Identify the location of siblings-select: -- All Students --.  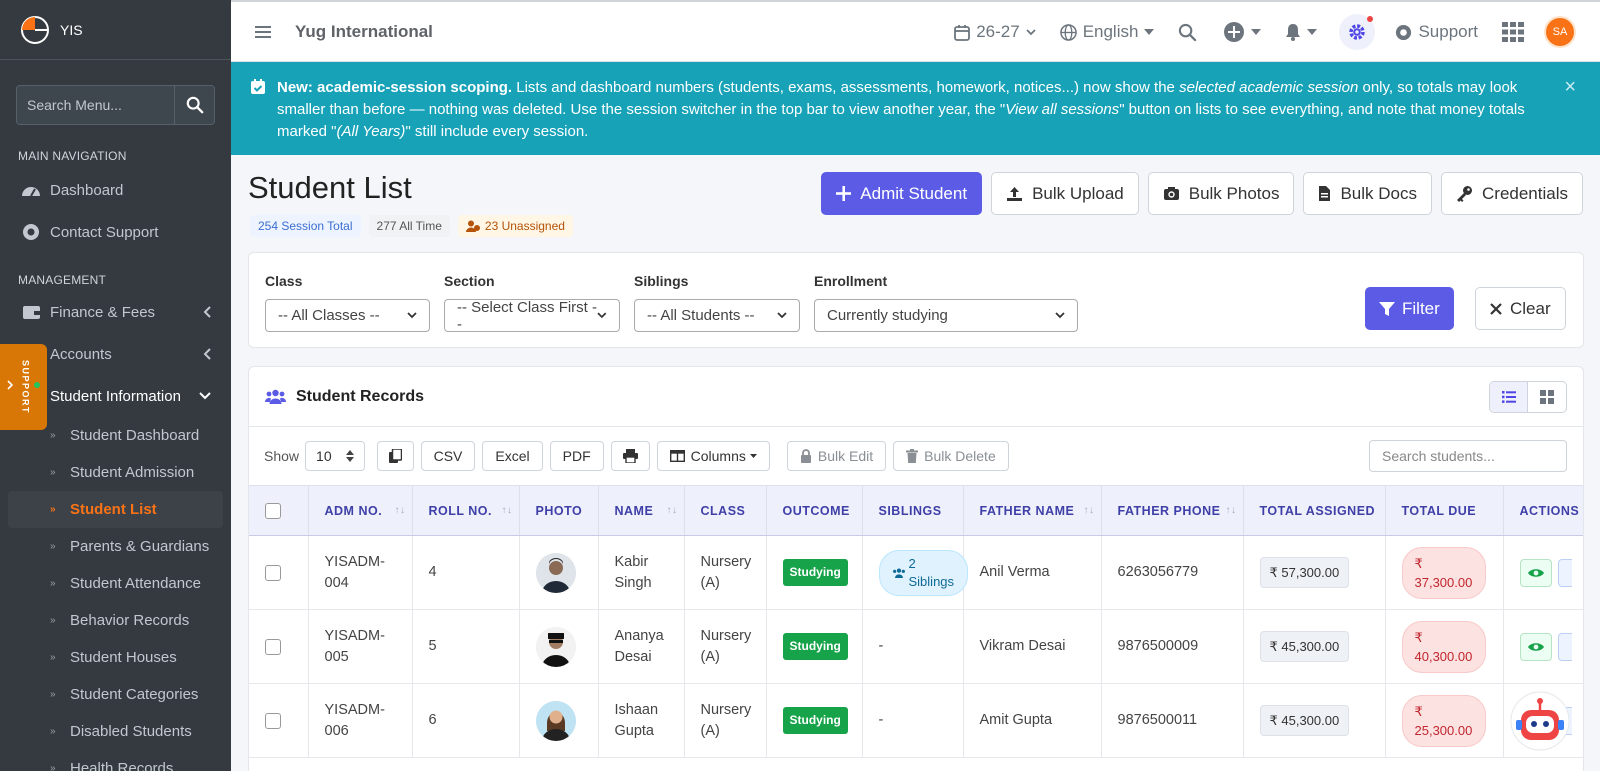
(717, 315).